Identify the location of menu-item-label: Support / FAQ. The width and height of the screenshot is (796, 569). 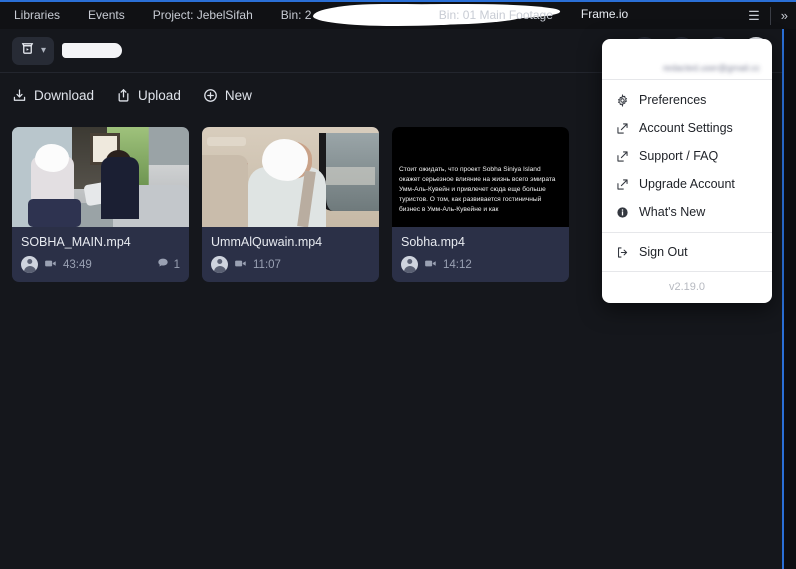
(679, 156).